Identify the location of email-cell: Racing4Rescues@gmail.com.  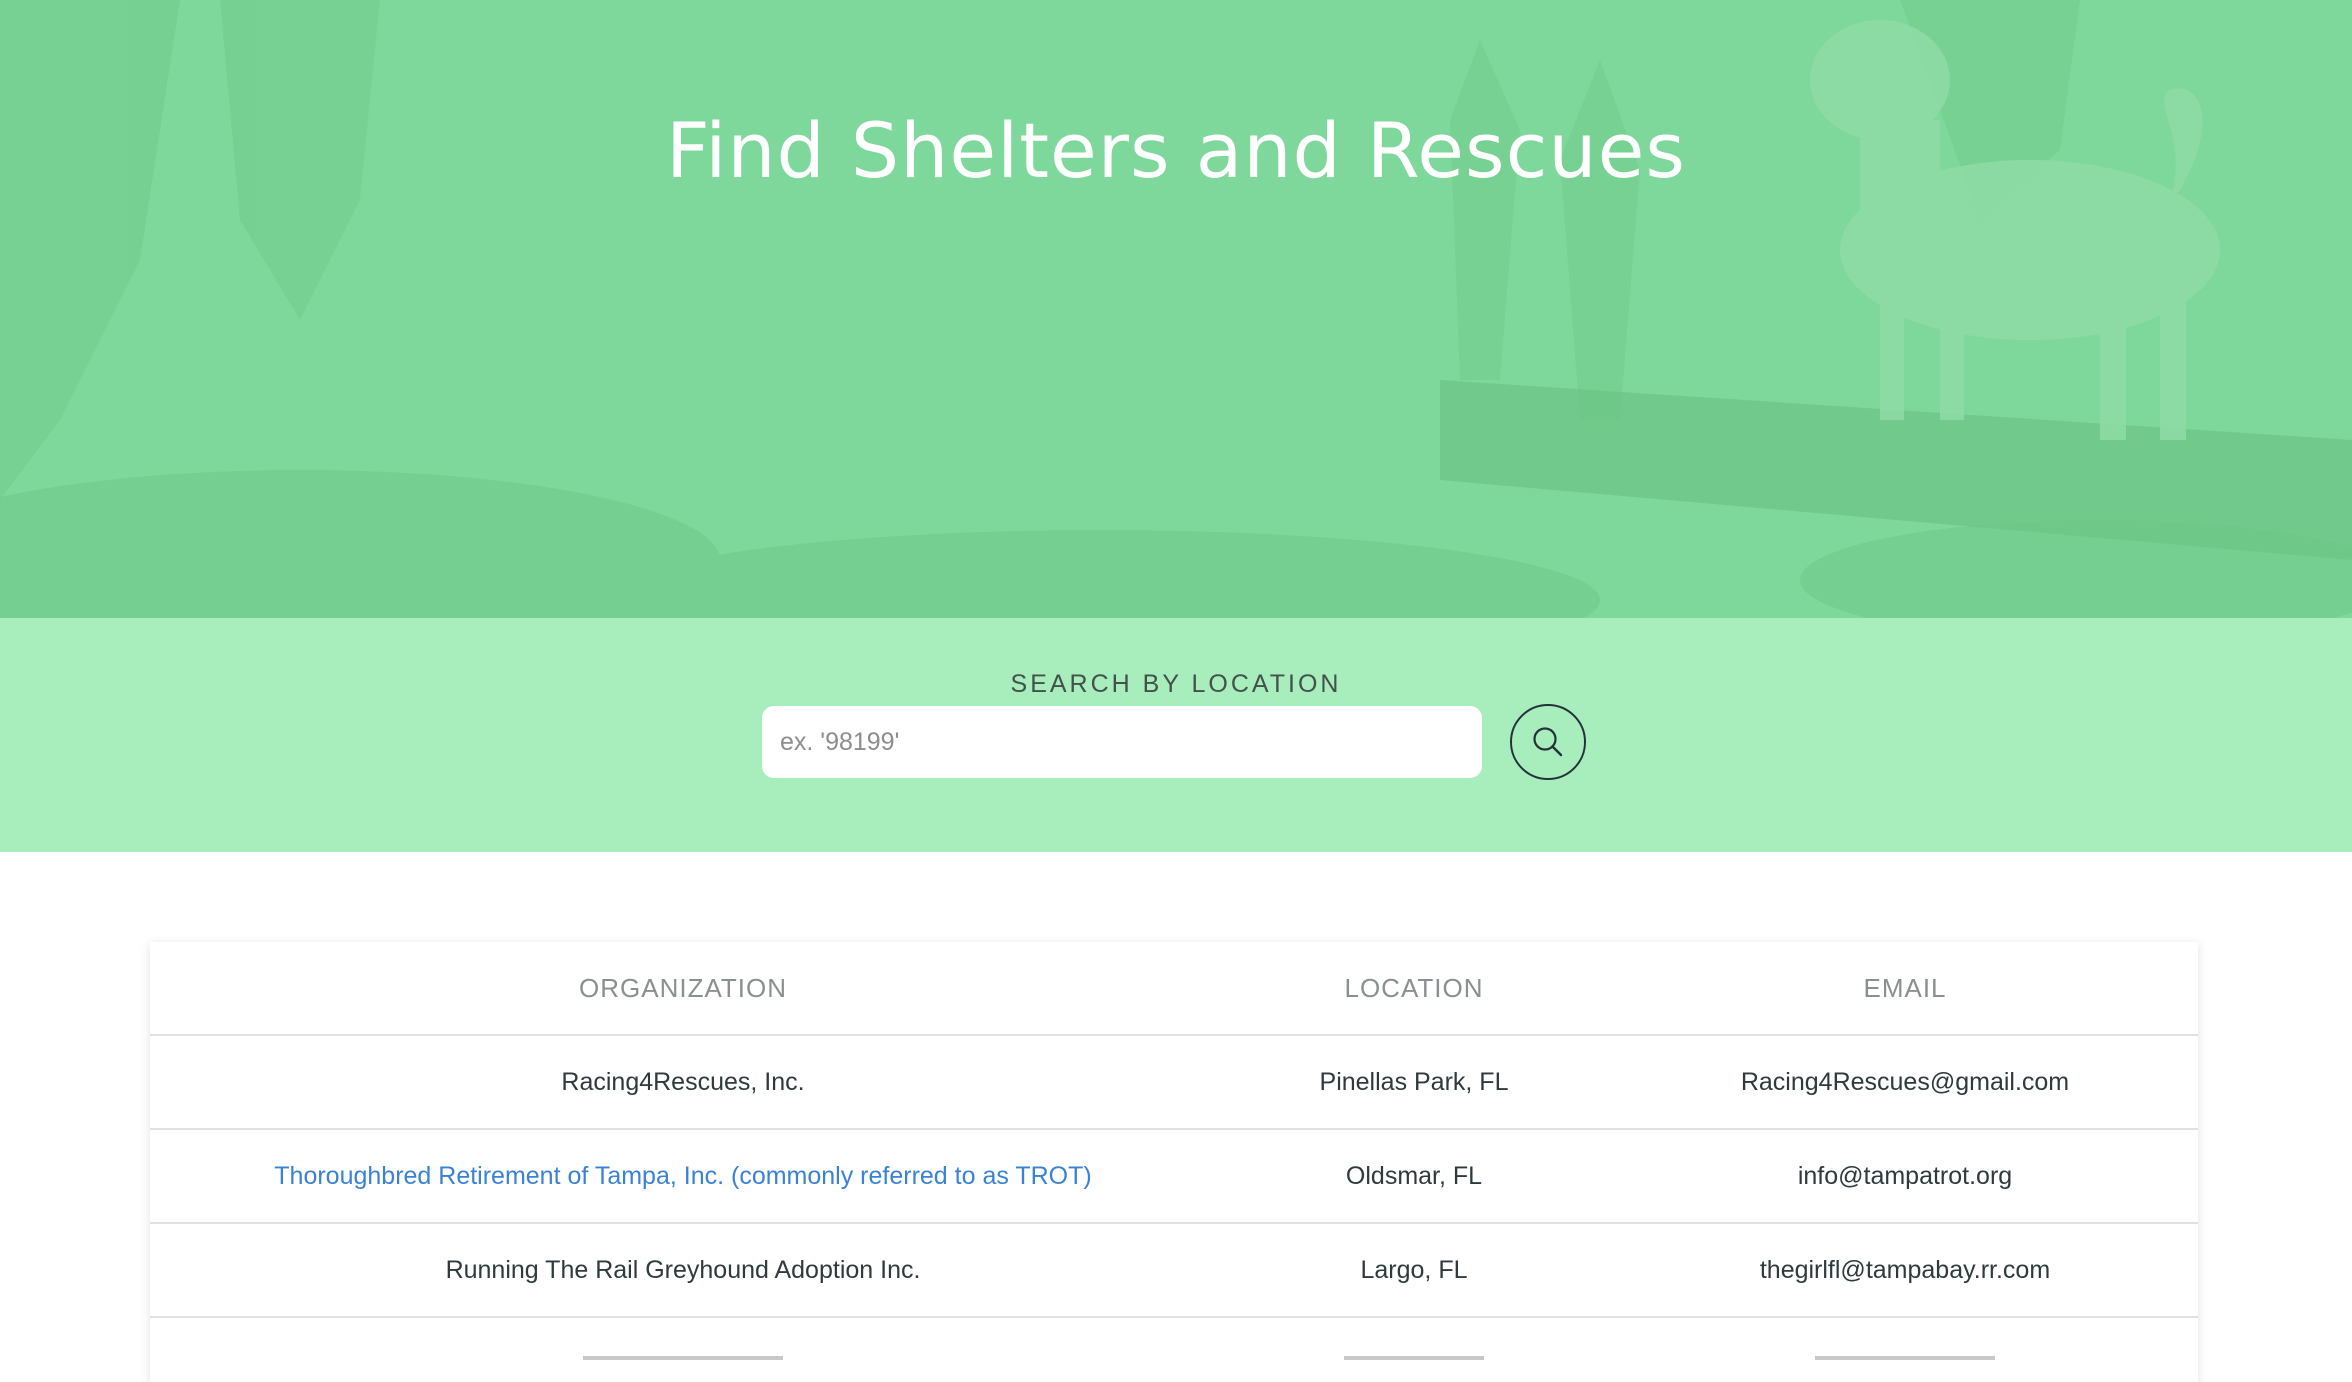
(1905, 1081).